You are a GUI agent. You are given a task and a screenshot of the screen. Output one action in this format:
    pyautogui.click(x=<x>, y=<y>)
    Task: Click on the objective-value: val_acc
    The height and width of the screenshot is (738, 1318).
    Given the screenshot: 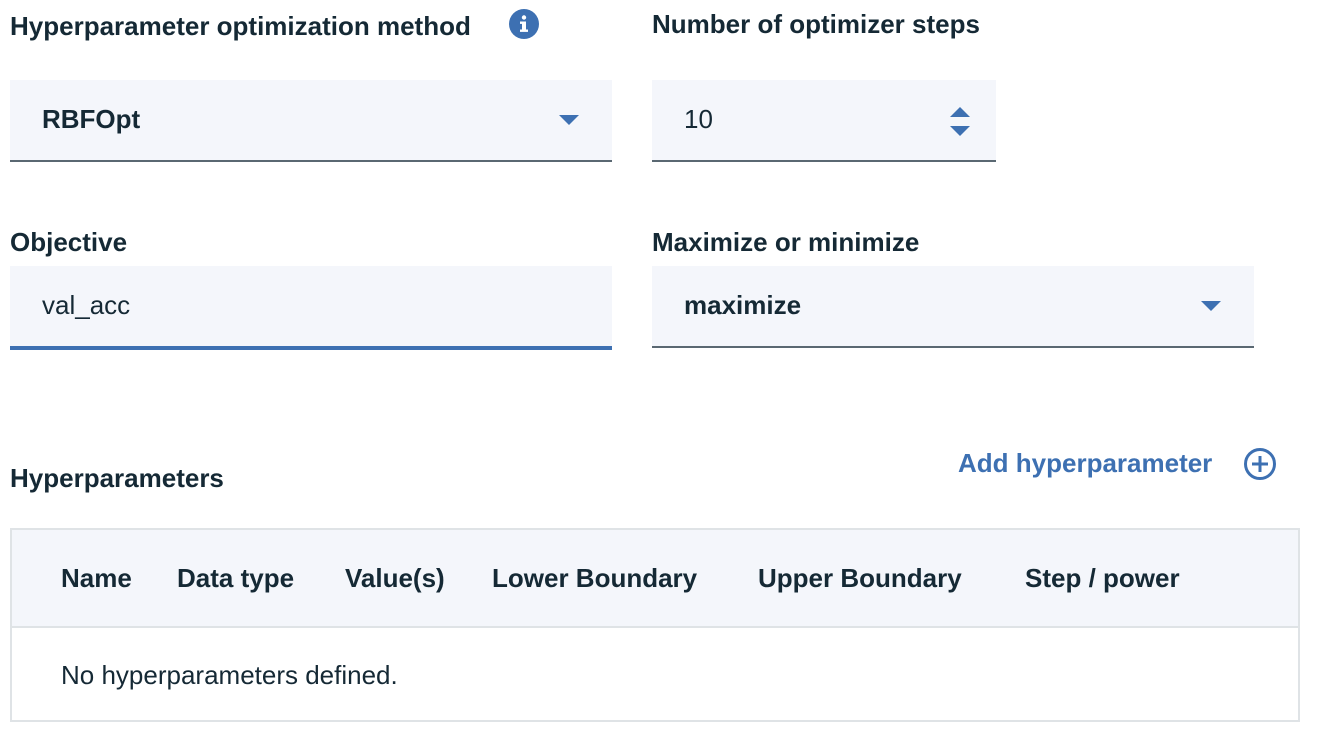 What is the action you would take?
    pyautogui.click(x=86, y=305)
    